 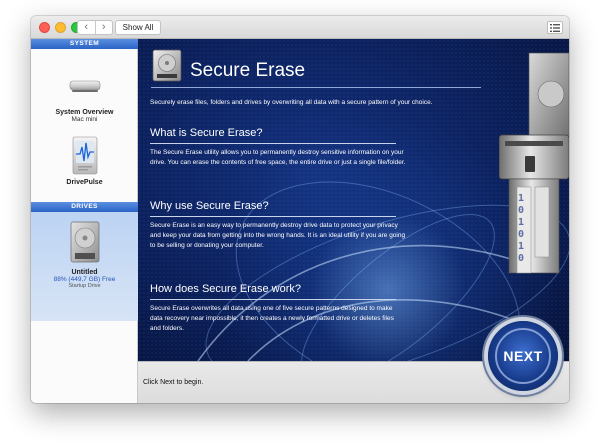 I want to click on system-section-header: SYSTEM, so click(x=84, y=44).